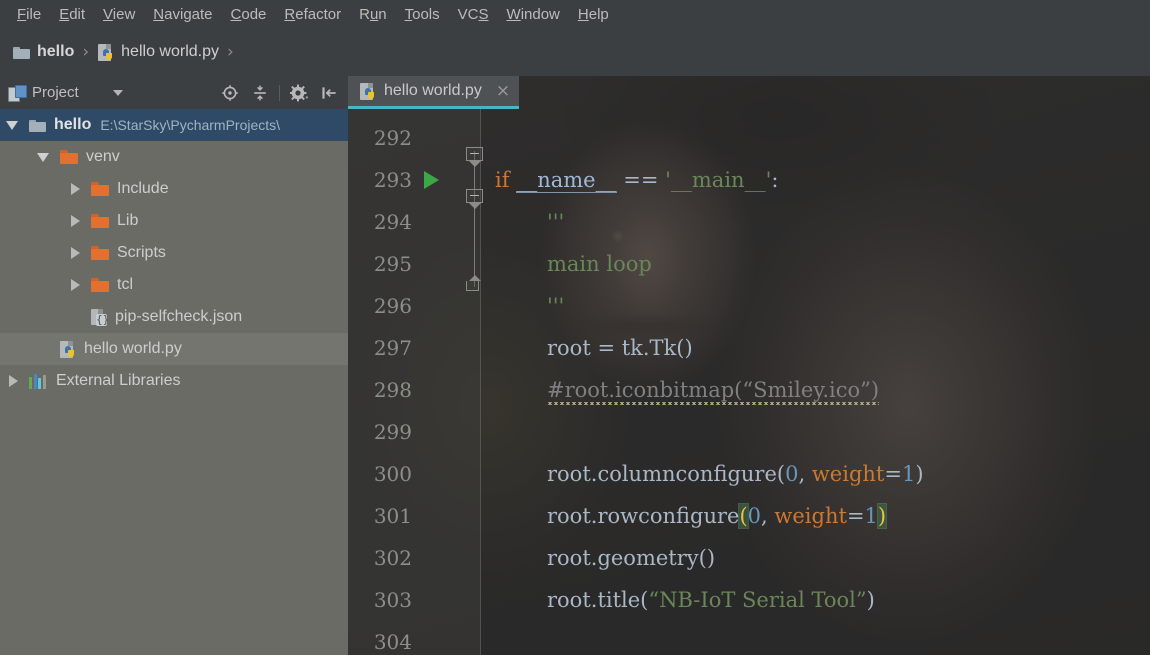  Describe the element at coordinates (422, 14) in the screenshot. I see `menu-item-tools: Tools` at that location.